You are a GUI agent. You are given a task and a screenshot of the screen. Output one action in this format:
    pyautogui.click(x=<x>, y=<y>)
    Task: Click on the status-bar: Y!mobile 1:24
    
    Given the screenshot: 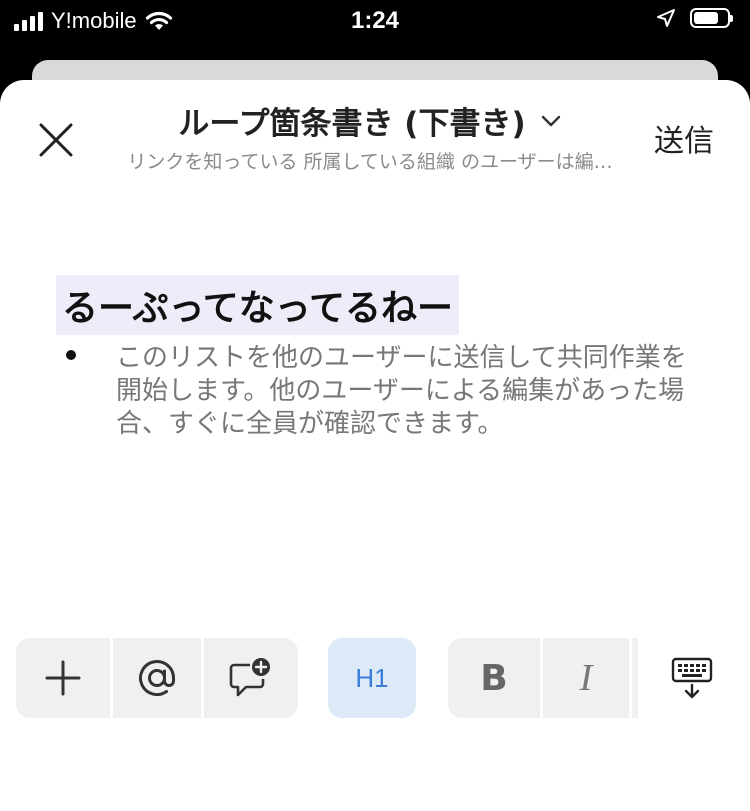 What is the action you would take?
    pyautogui.click(x=375, y=29)
    